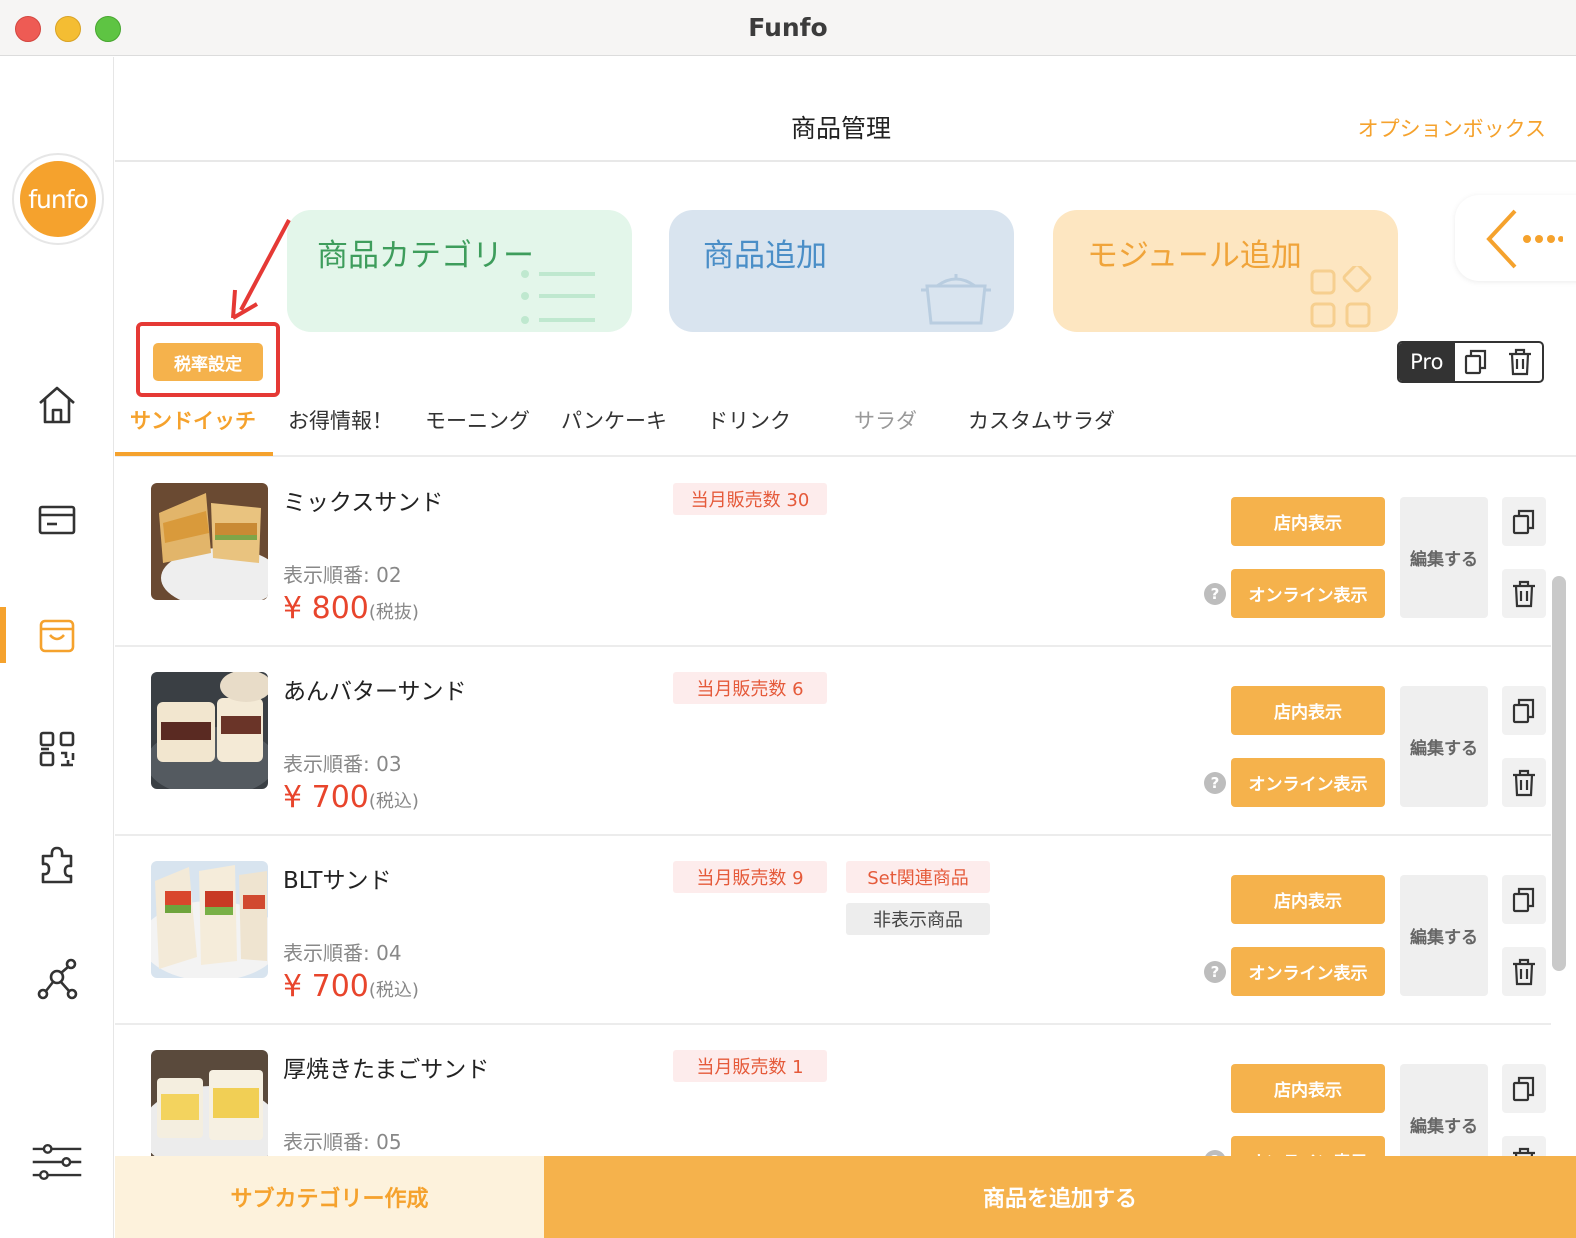 The height and width of the screenshot is (1238, 1576). I want to click on nav-products, so click(57, 635).